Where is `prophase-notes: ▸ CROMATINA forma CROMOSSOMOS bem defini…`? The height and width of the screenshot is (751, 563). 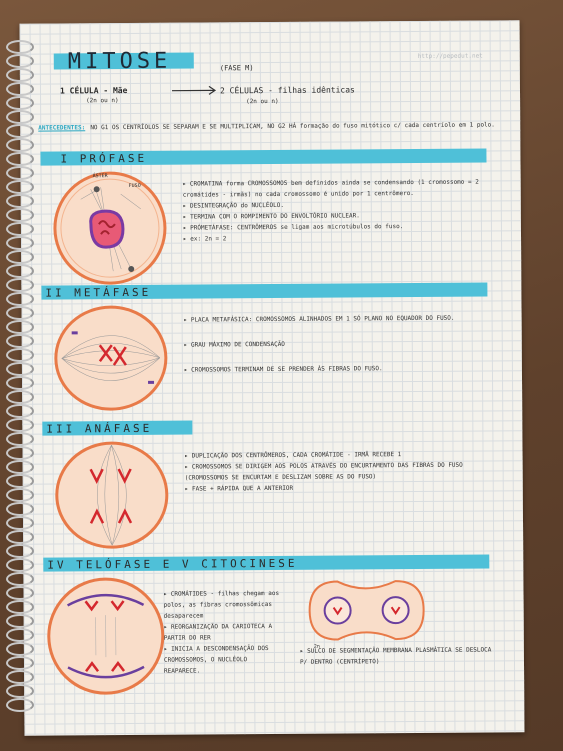 prophase-notes: ▸ CROMATINA forma CROMOSSOMOS bem defini… is located at coordinates (338, 210).